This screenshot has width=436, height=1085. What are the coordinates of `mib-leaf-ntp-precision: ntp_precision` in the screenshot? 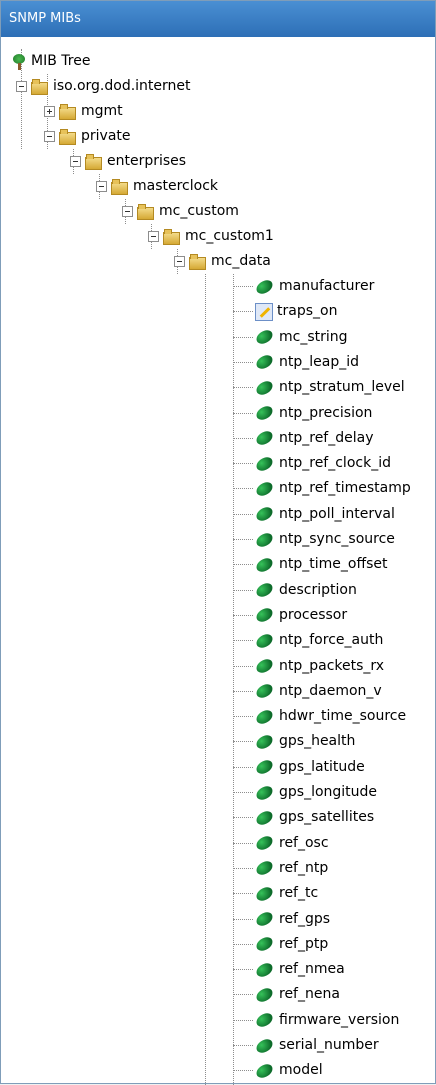 It's located at (313, 413).